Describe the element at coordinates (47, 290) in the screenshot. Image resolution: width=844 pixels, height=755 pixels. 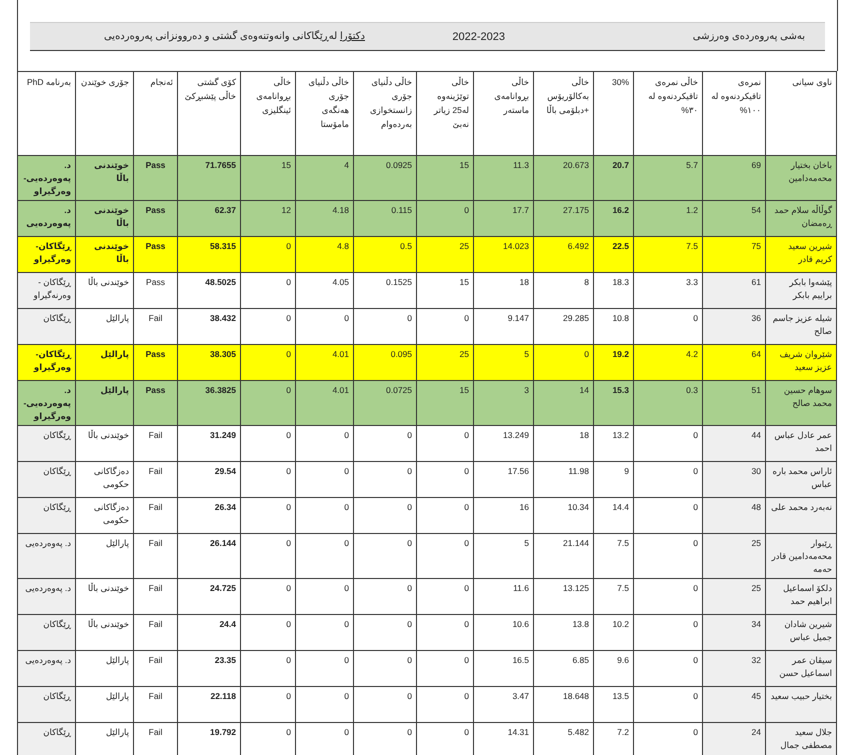
I see `table-cell: ڕێگاکان - وەرنەگیراو` at that location.